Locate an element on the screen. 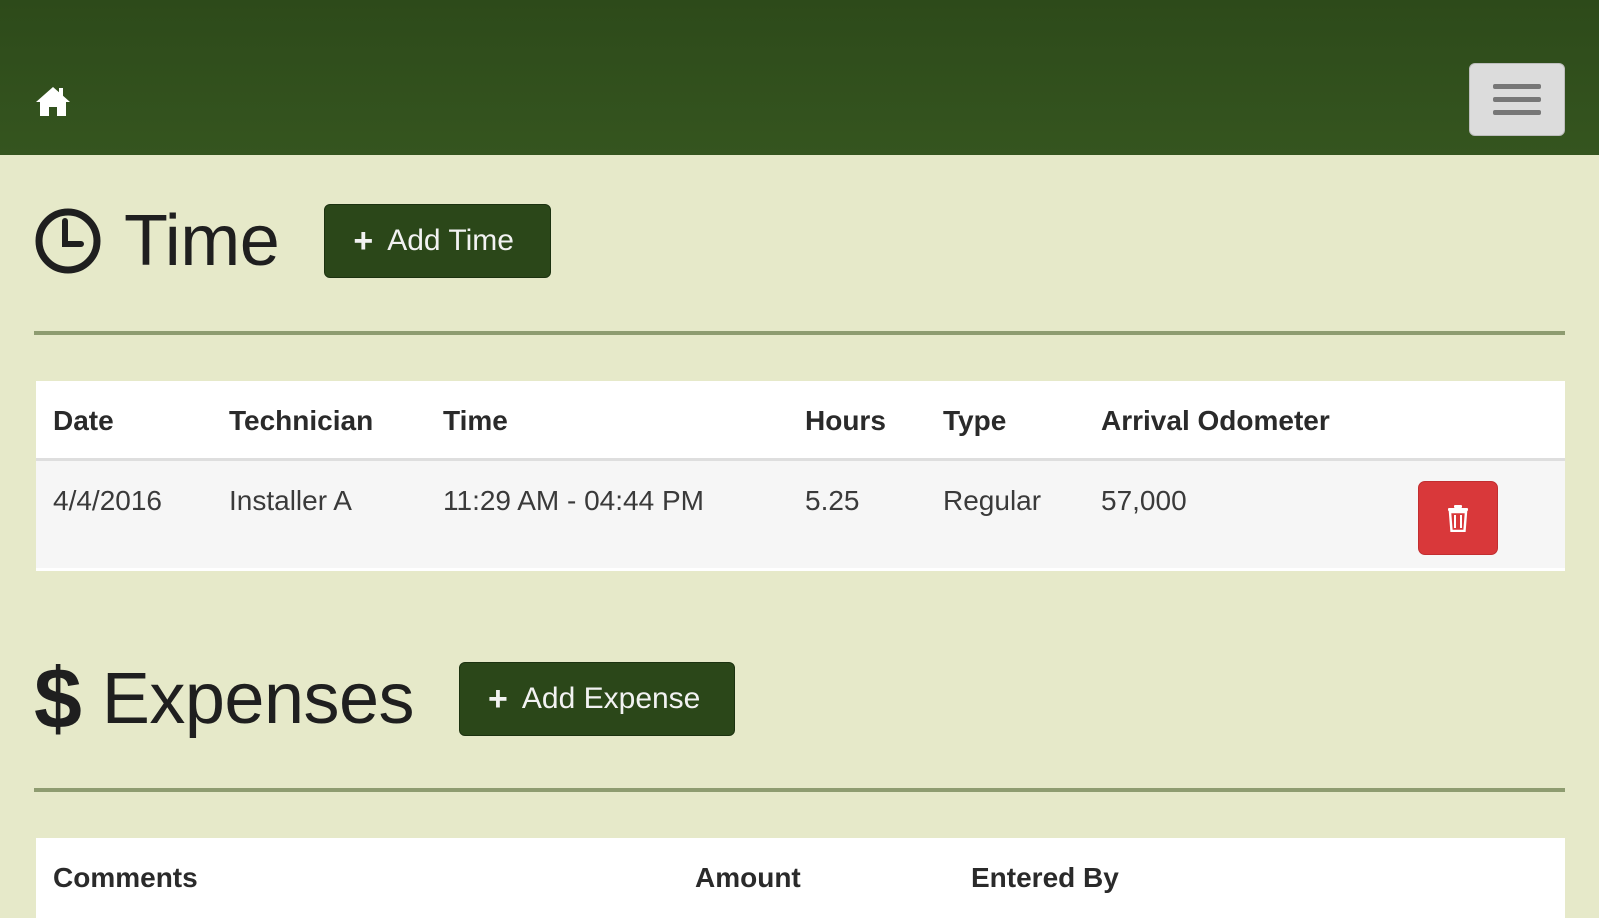 The height and width of the screenshot is (918, 1599). add-time-label: Add Time is located at coordinates (450, 240).